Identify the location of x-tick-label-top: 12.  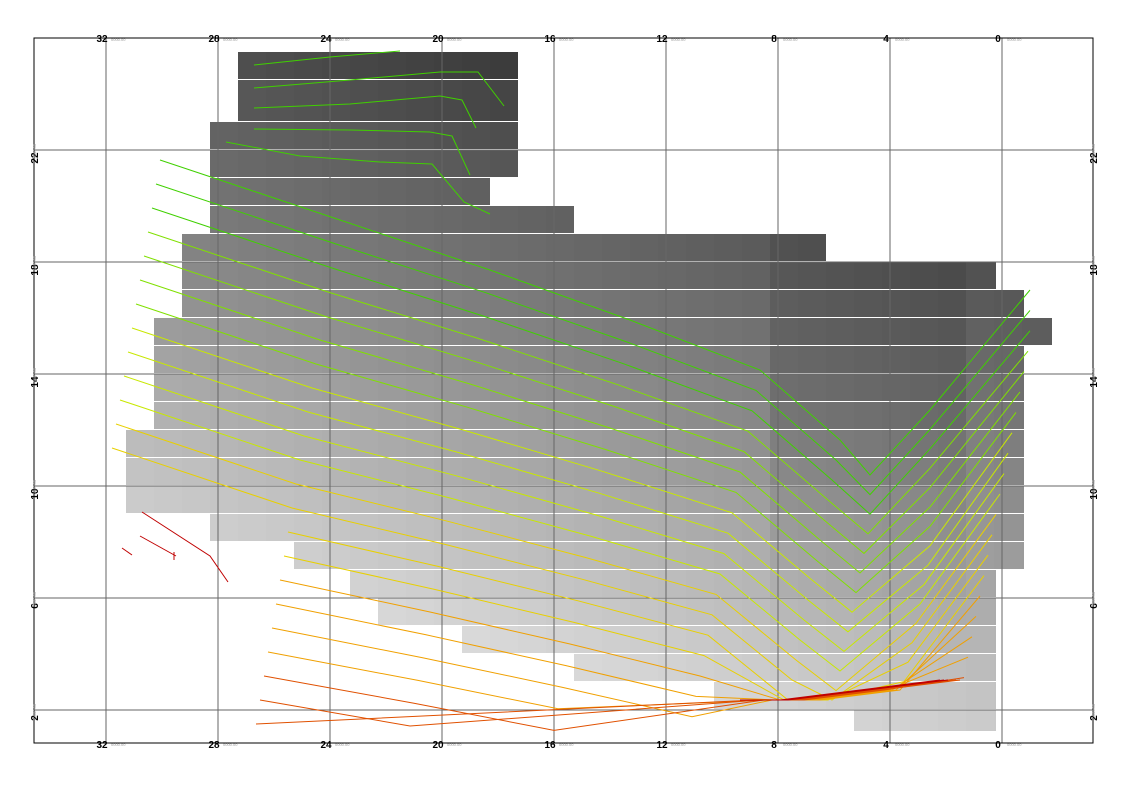
(662, 39).